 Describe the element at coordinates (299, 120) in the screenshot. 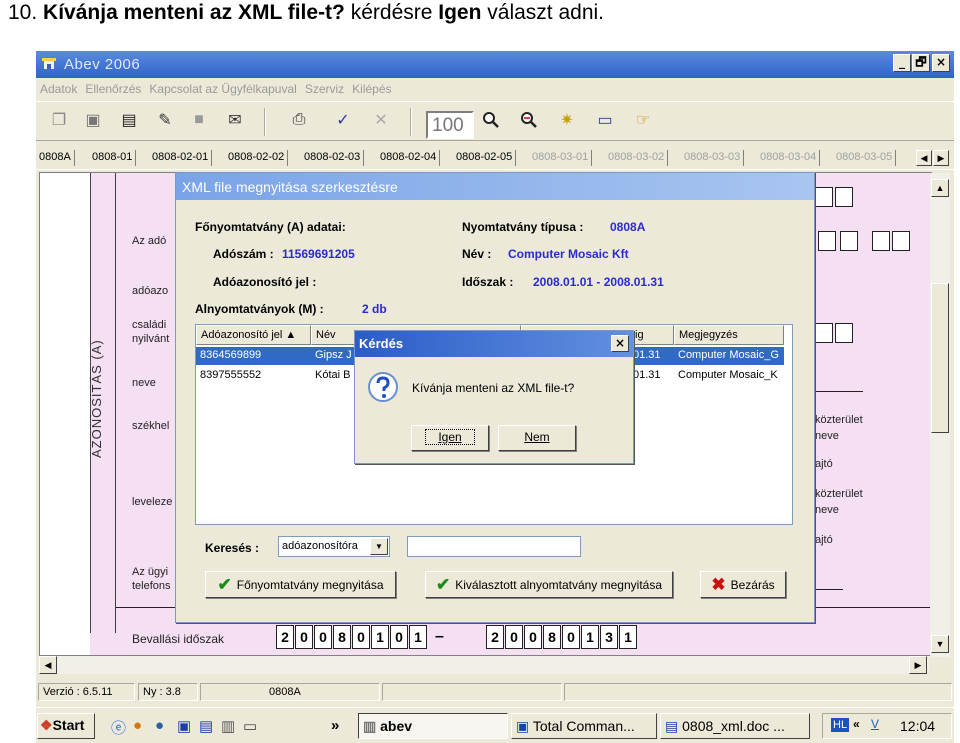

I see `print-icon: ⎙` at that location.